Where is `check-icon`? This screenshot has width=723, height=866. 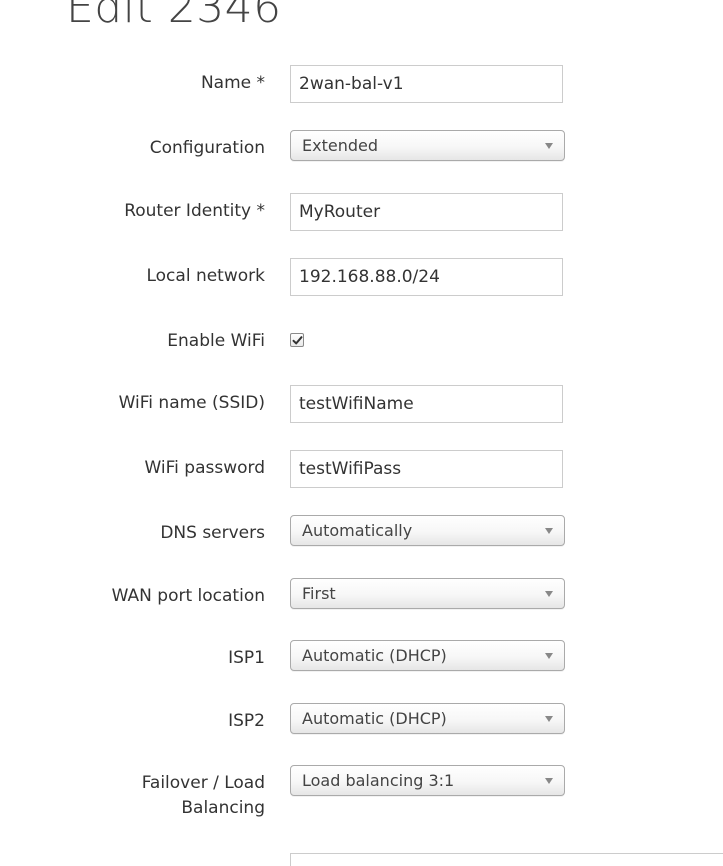 check-icon is located at coordinates (297, 340).